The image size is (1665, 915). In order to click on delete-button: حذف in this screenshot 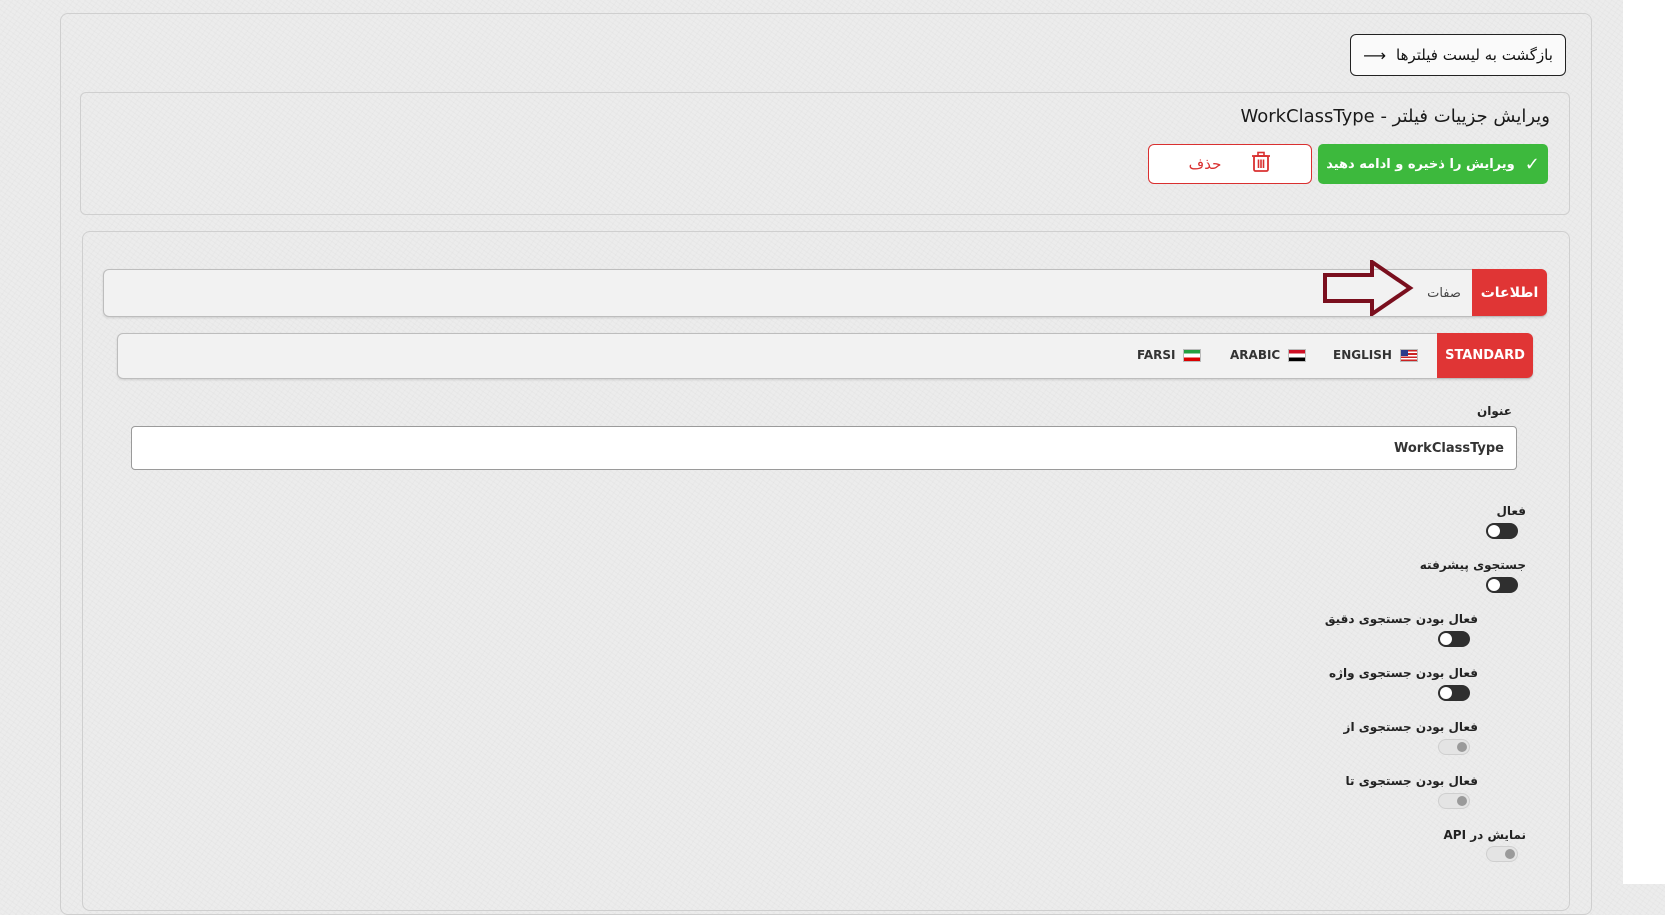, I will do `click(1230, 164)`.